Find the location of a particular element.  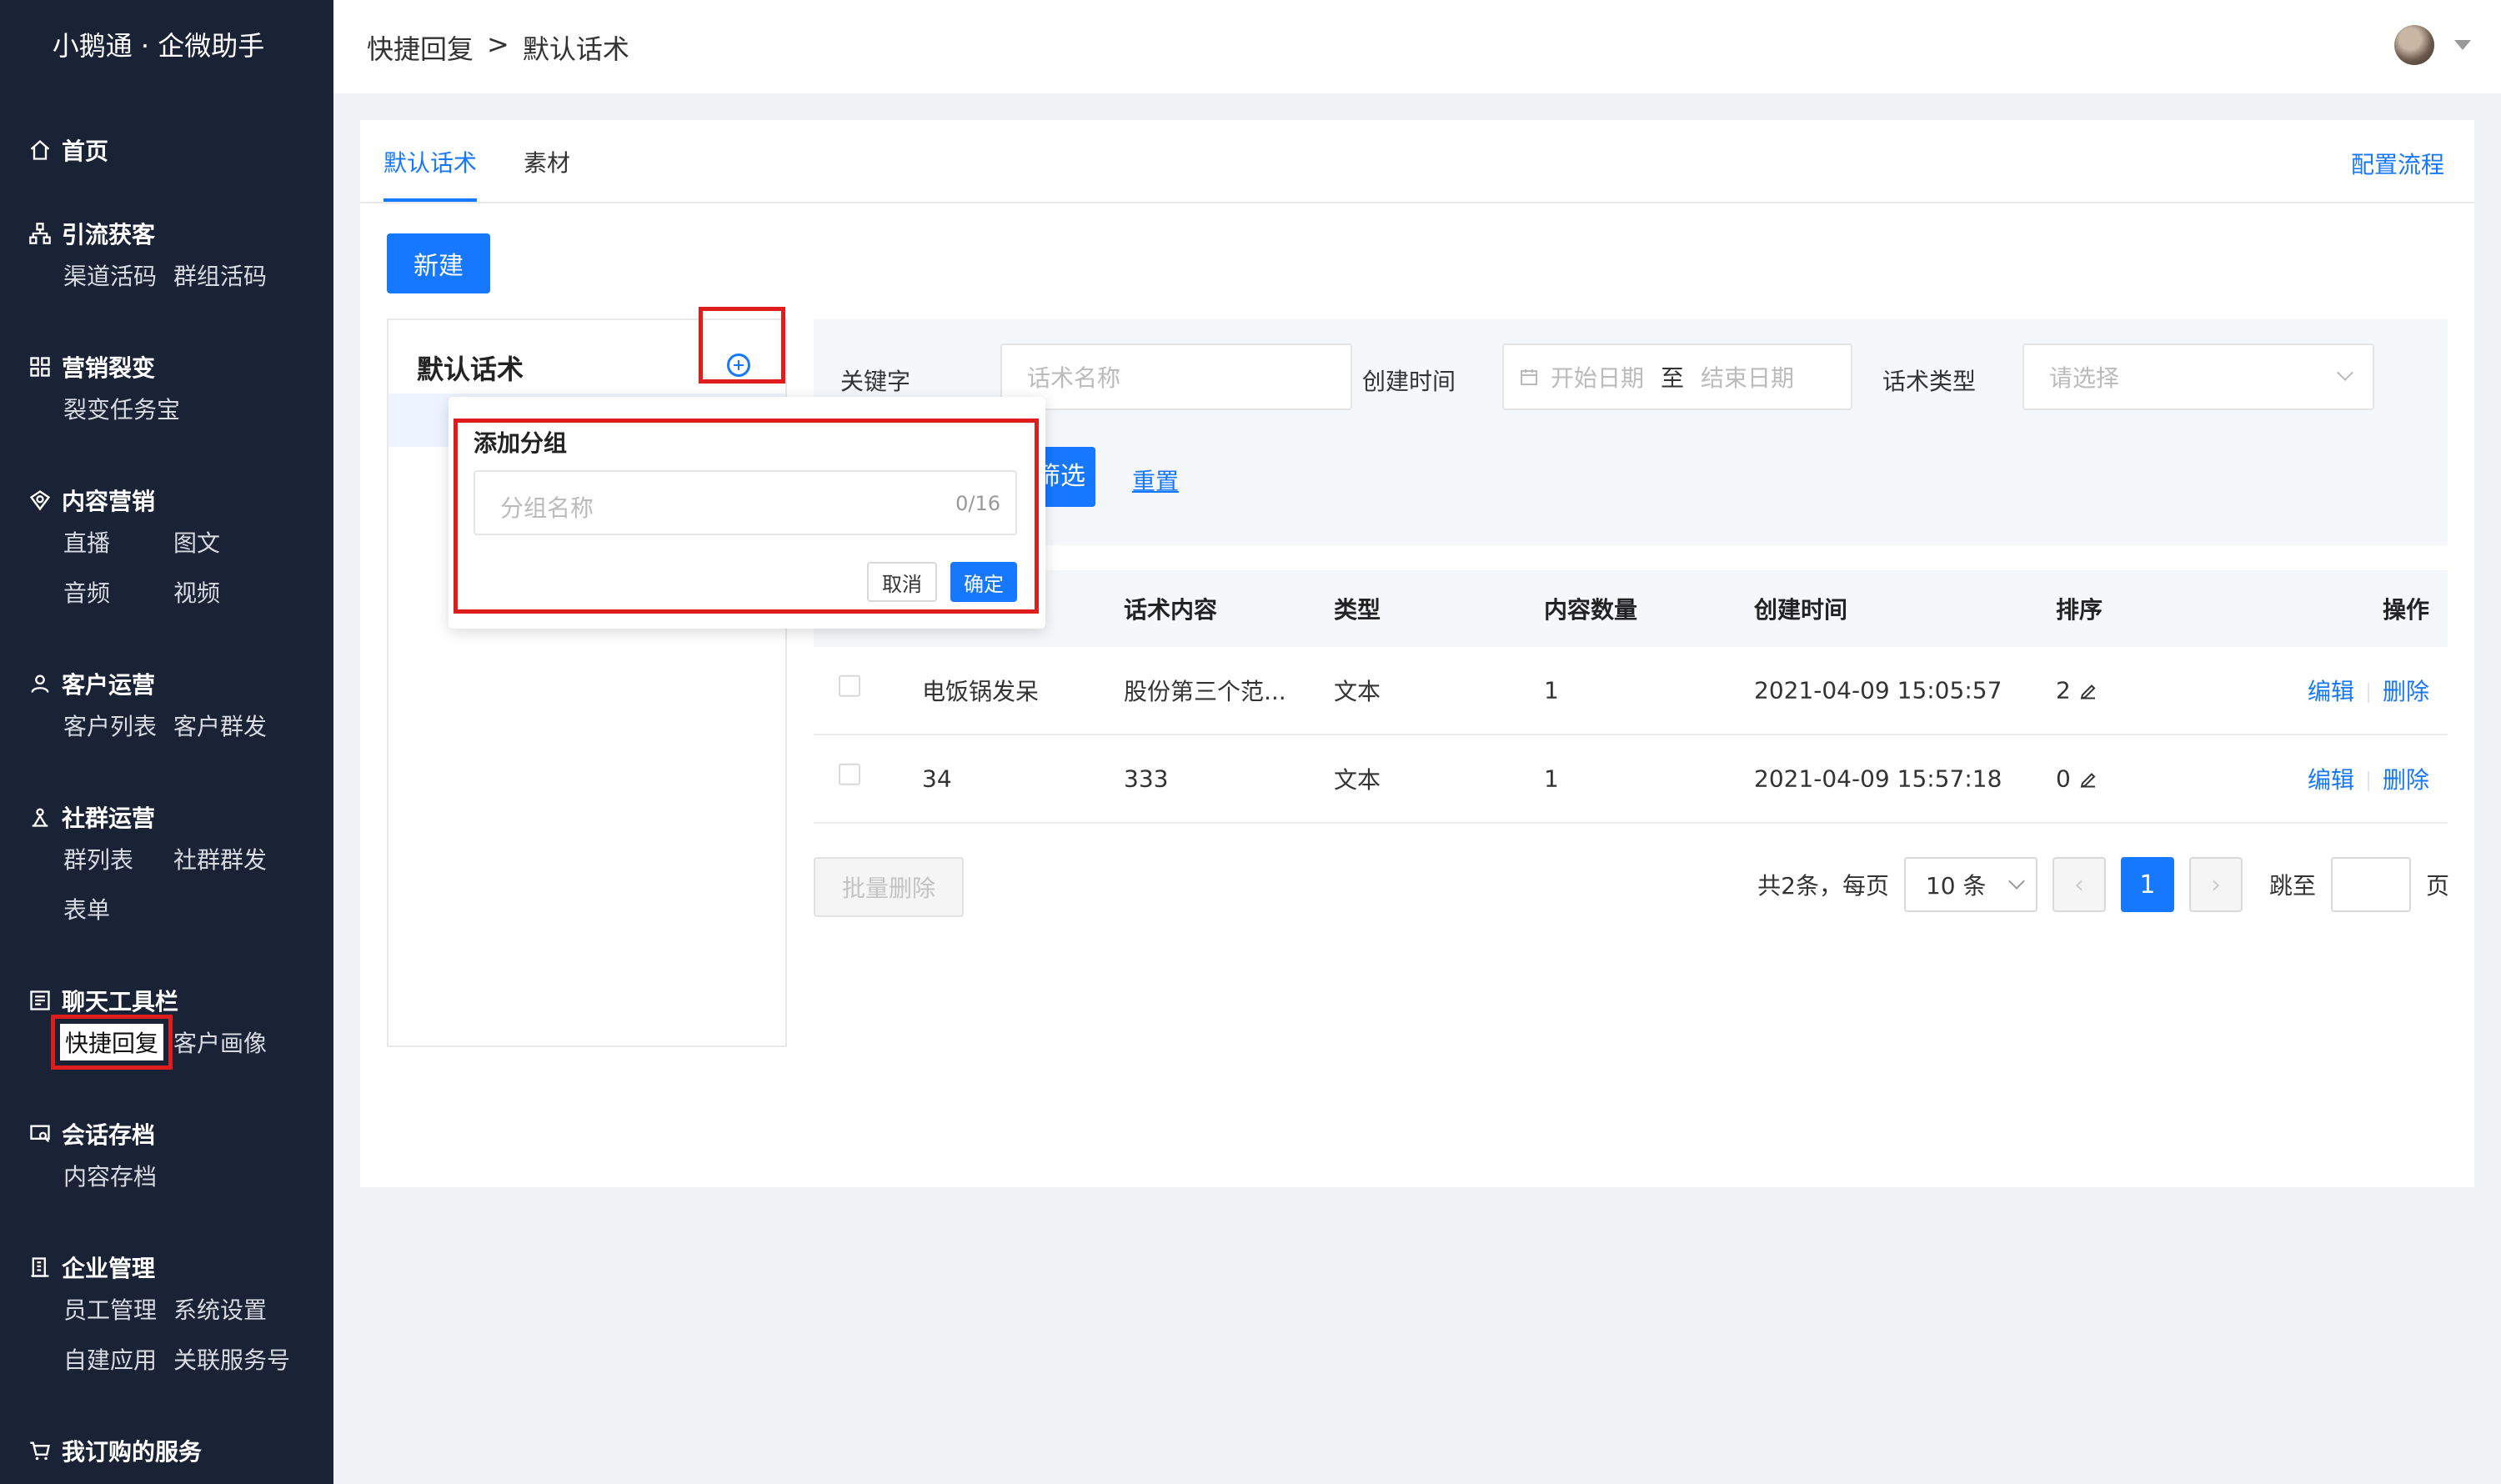

script-type-select: 请选择 is located at coordinates (2198, 376).